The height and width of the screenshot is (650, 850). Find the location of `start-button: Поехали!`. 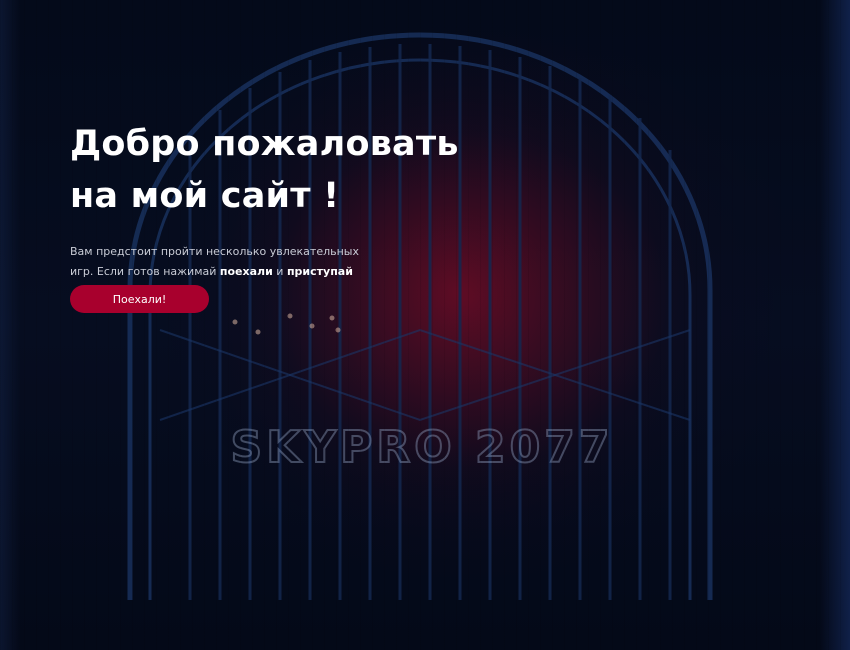

start-button: Поехали! is located at coordinates (139, 299).